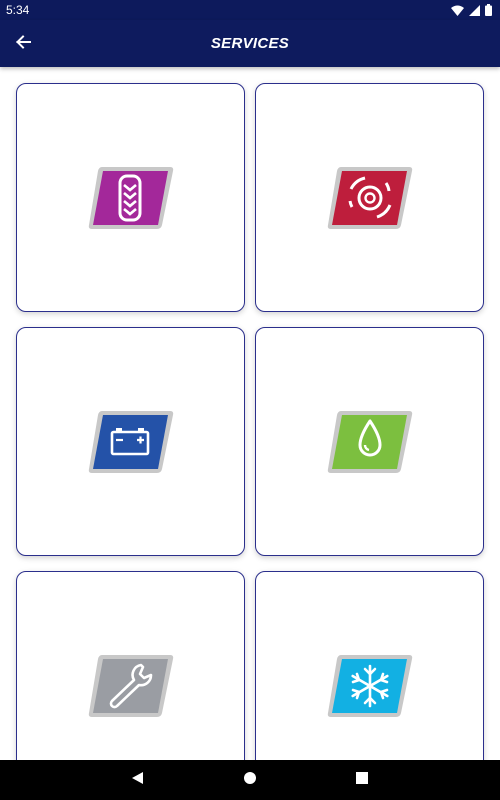  I want to click on service-tile-brakes, so click(369, 197).